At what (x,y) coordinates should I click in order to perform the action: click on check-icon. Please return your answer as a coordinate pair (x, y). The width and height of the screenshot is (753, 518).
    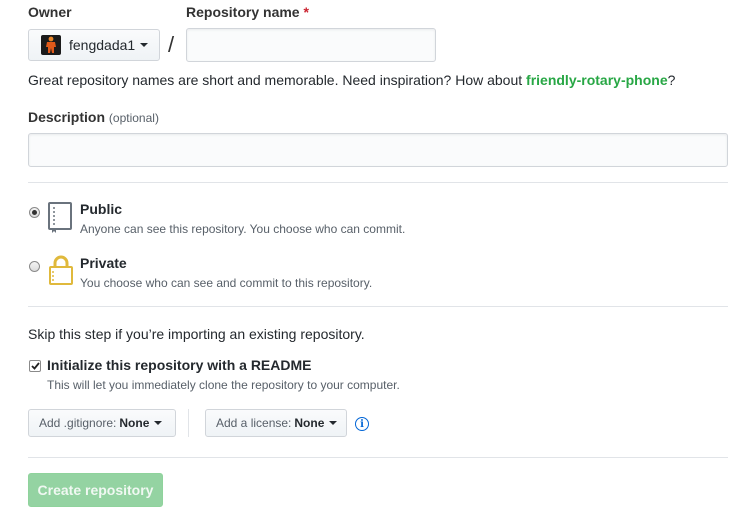
    Looking at the image, I should click on (35, 366).